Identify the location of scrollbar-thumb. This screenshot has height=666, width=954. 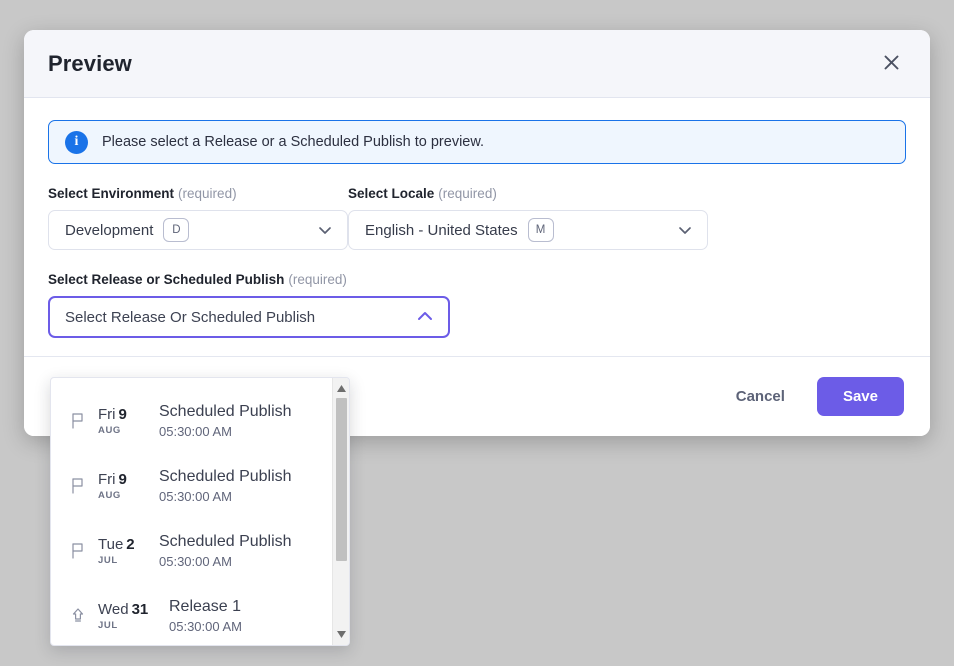
(341, 480).